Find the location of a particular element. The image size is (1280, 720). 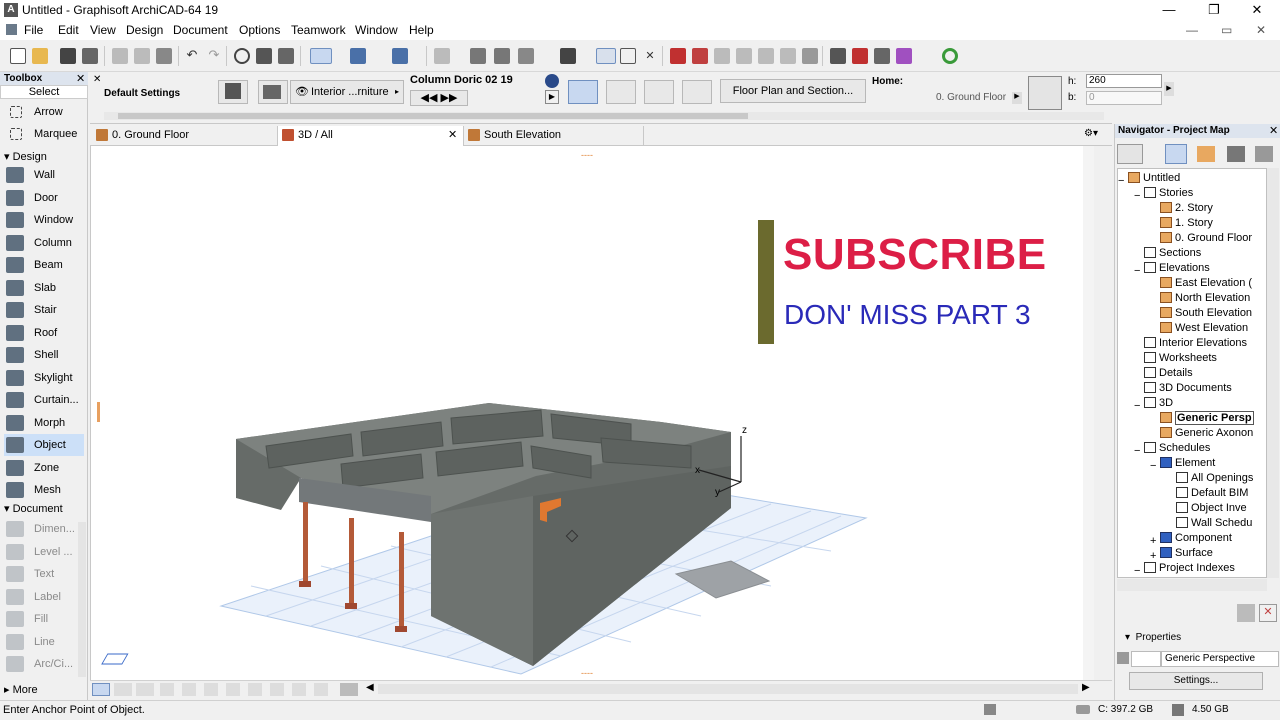

syringe-icon is located at coordinates (286, 56).